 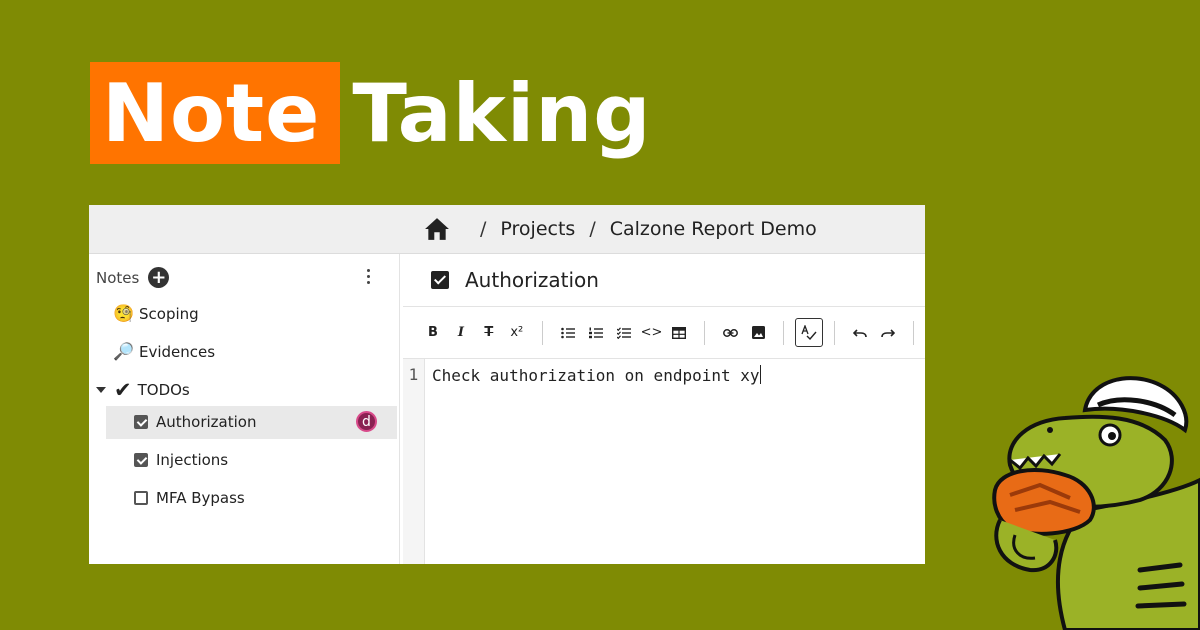 What do you see at coordinates (433, 332) in the screenshot?
I see `bold-button: B` at bounding box center [433, 332].